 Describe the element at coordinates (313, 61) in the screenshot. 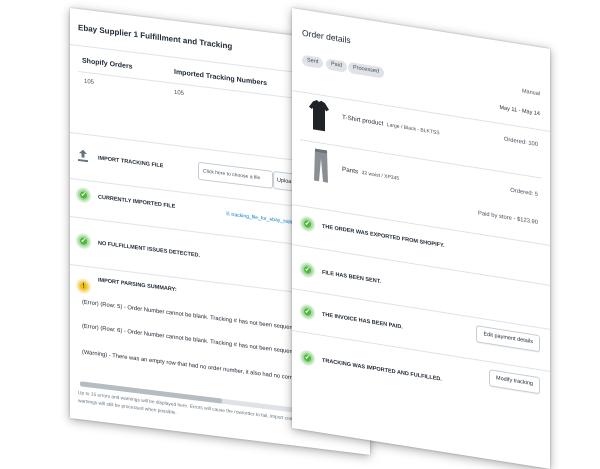

I see `status-chip-sent: Sent` at that location.